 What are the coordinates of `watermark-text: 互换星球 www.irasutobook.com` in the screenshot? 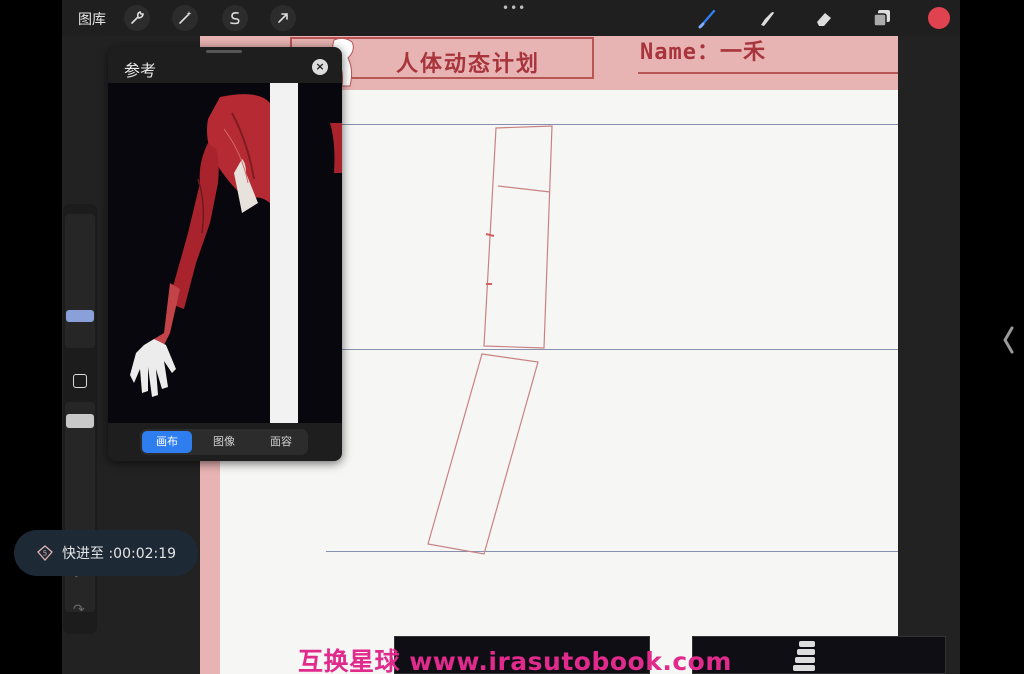 It's located at (515, 660).